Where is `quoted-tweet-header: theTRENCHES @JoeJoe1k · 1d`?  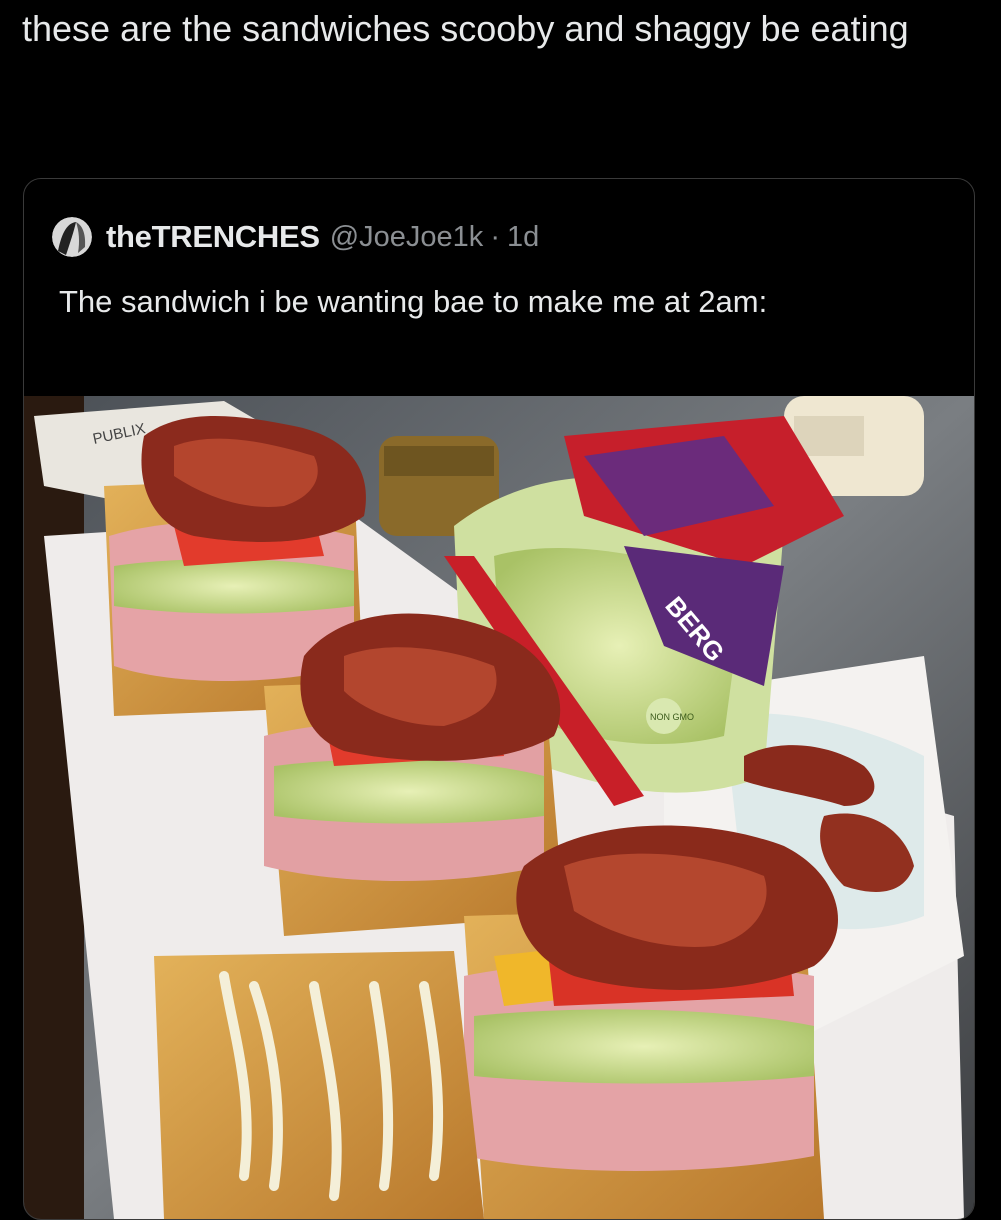
quoted-tweet-header: theTRENCHES @JoeJoe1k · 1d is located at coordinates (295, 237).